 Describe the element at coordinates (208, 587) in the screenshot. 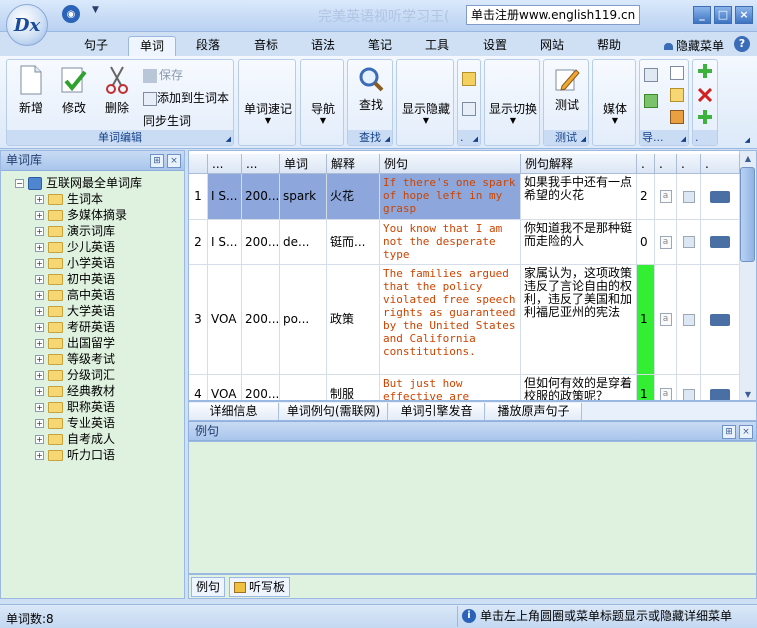

I see `tab-example: 例句` at that location.